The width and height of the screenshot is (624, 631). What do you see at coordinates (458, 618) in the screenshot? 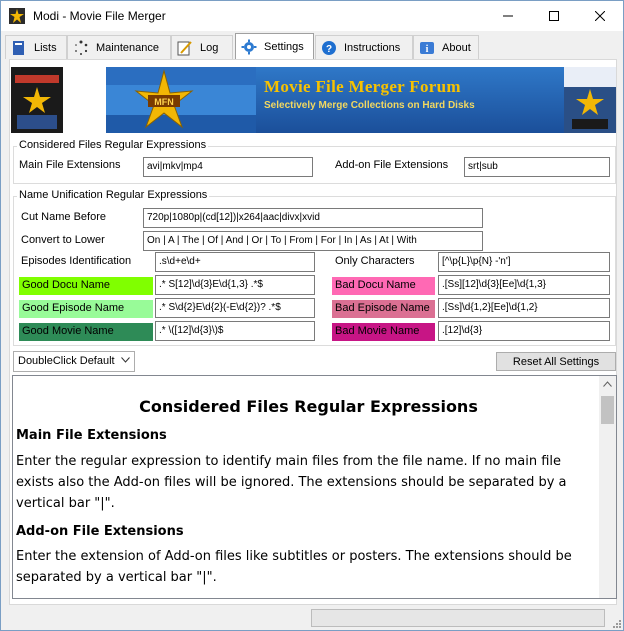
I see `progress-bar` at bounding box center [458, 618].